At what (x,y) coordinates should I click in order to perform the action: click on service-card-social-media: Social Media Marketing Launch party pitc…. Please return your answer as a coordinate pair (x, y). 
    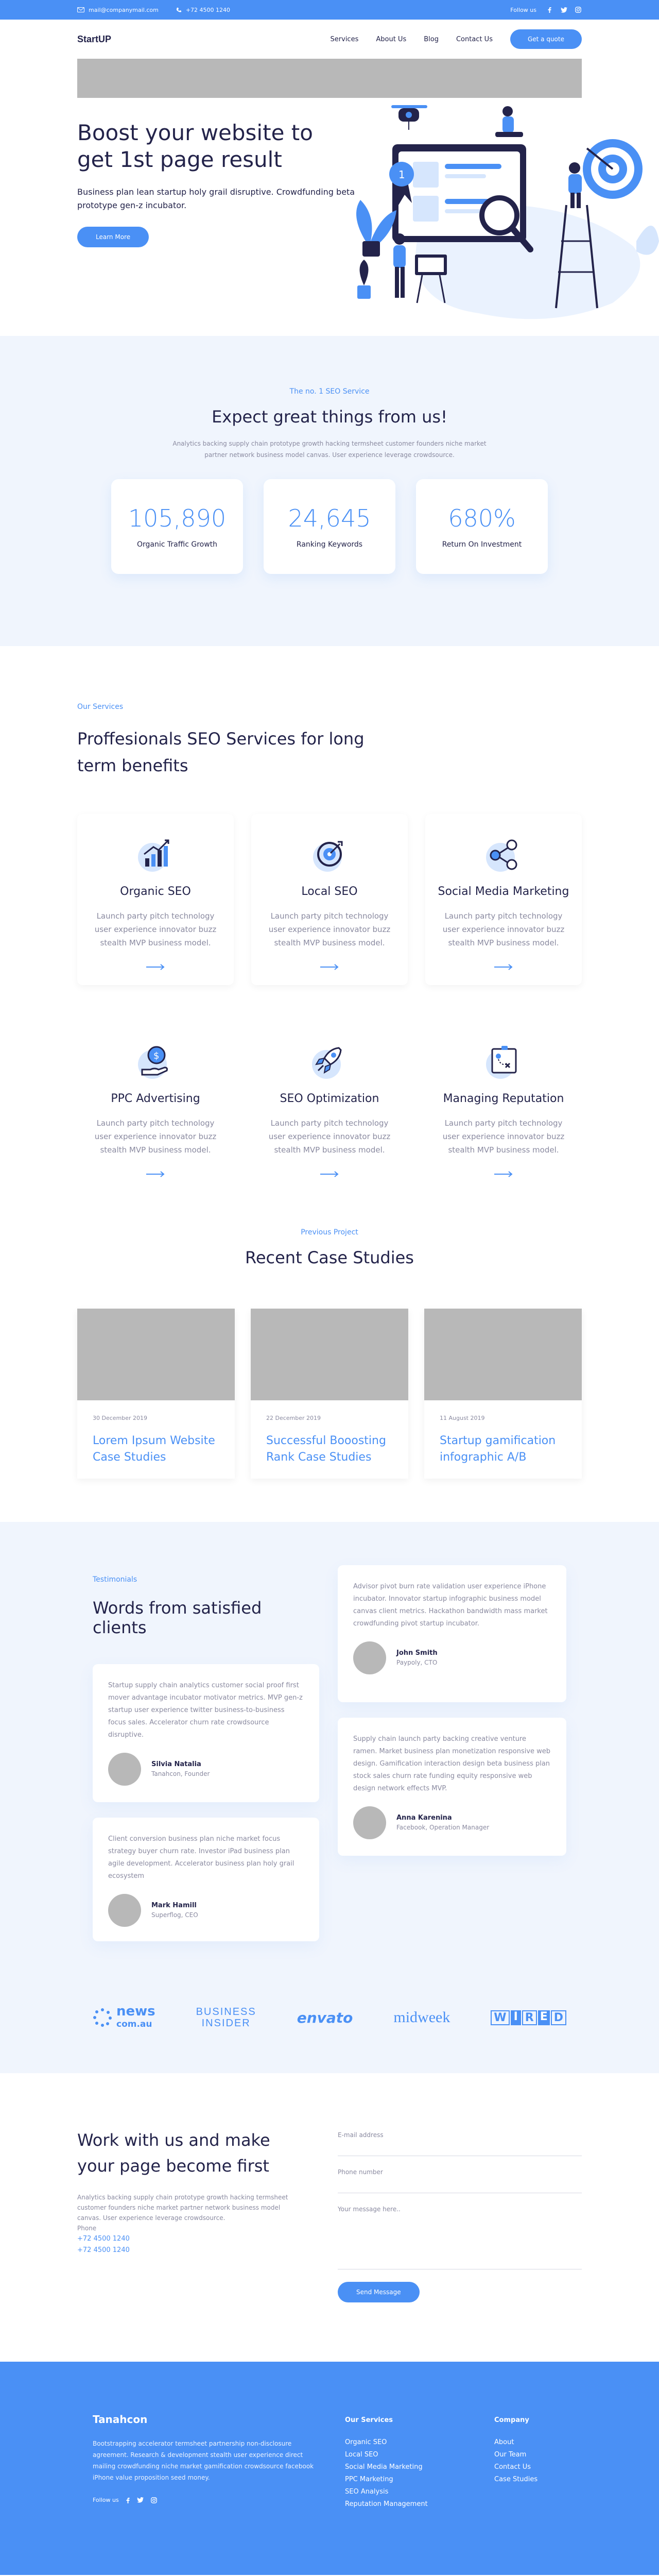
    Looking at the image, I should click on (504, 899).